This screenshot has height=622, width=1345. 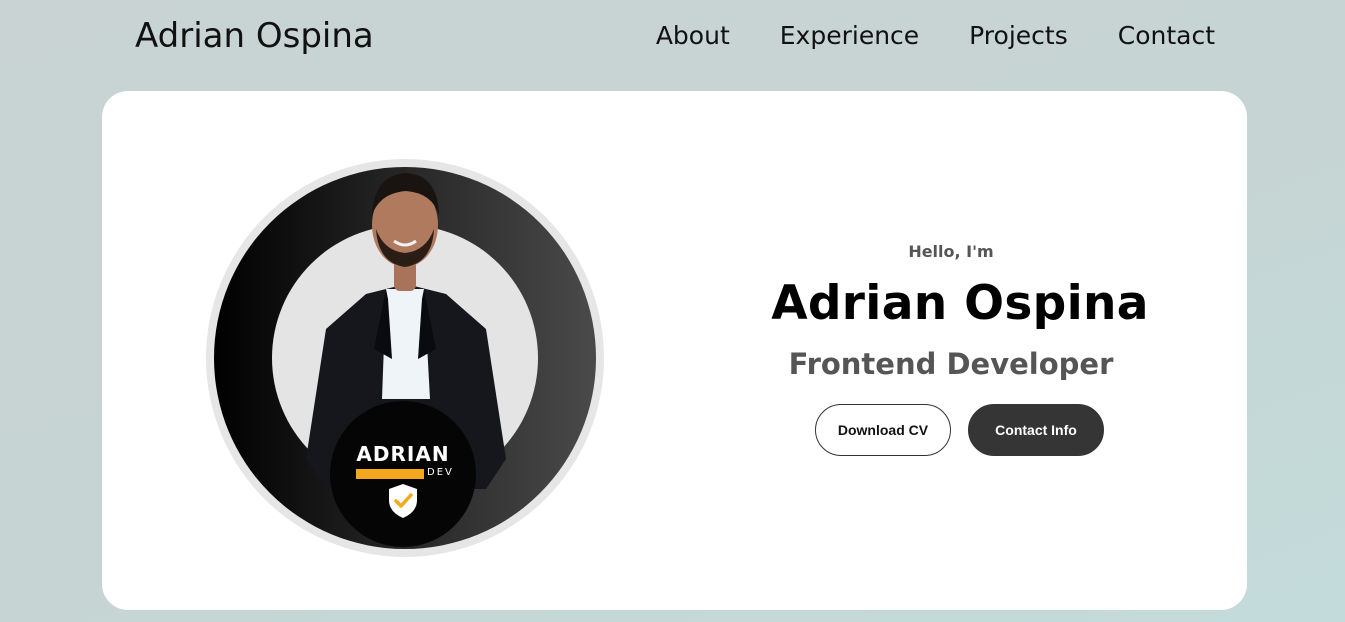 I want to click on badge-accent-bar, so click(x=390, y=474).